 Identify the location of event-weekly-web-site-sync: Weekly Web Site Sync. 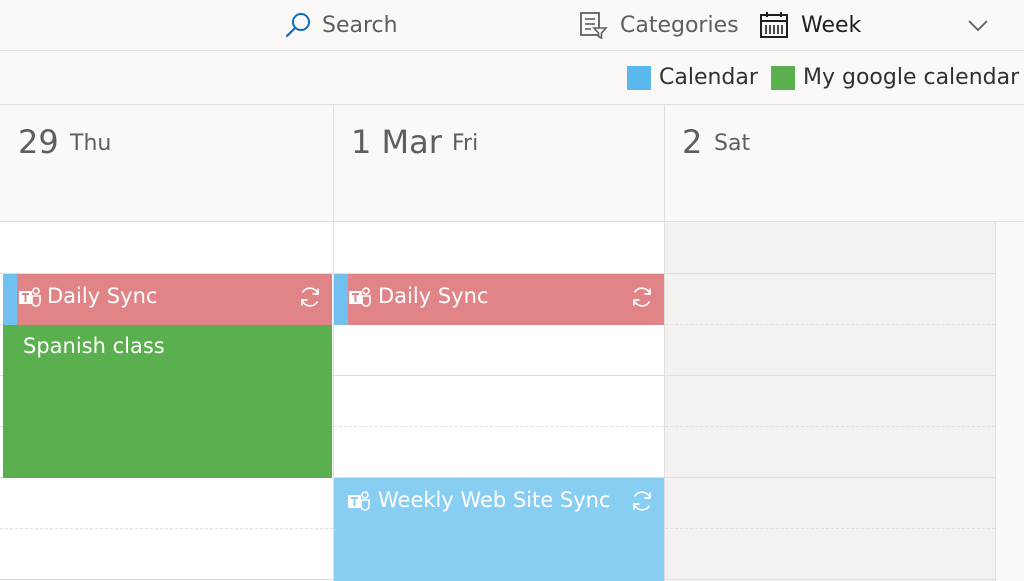
(499, 529).